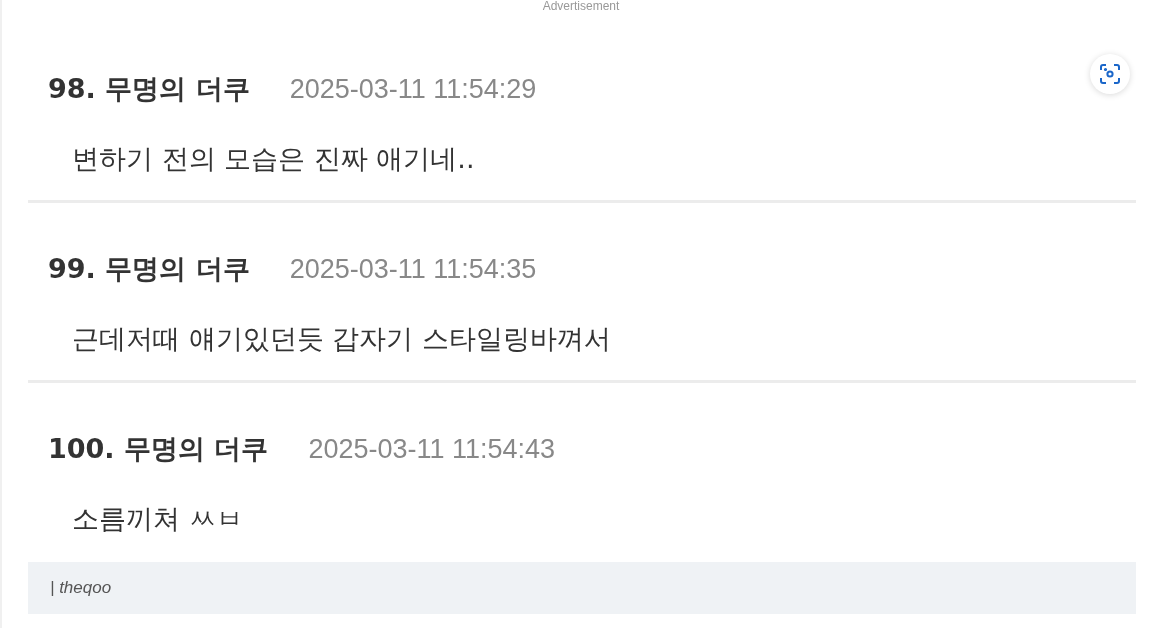 The height and width of the screenshot is (628, 1156). What do you see at coordinates (413, 269) in the screenshot?
I see `comment-time: 2025-03-11 11:54:35` at bounding box center [413, 269].